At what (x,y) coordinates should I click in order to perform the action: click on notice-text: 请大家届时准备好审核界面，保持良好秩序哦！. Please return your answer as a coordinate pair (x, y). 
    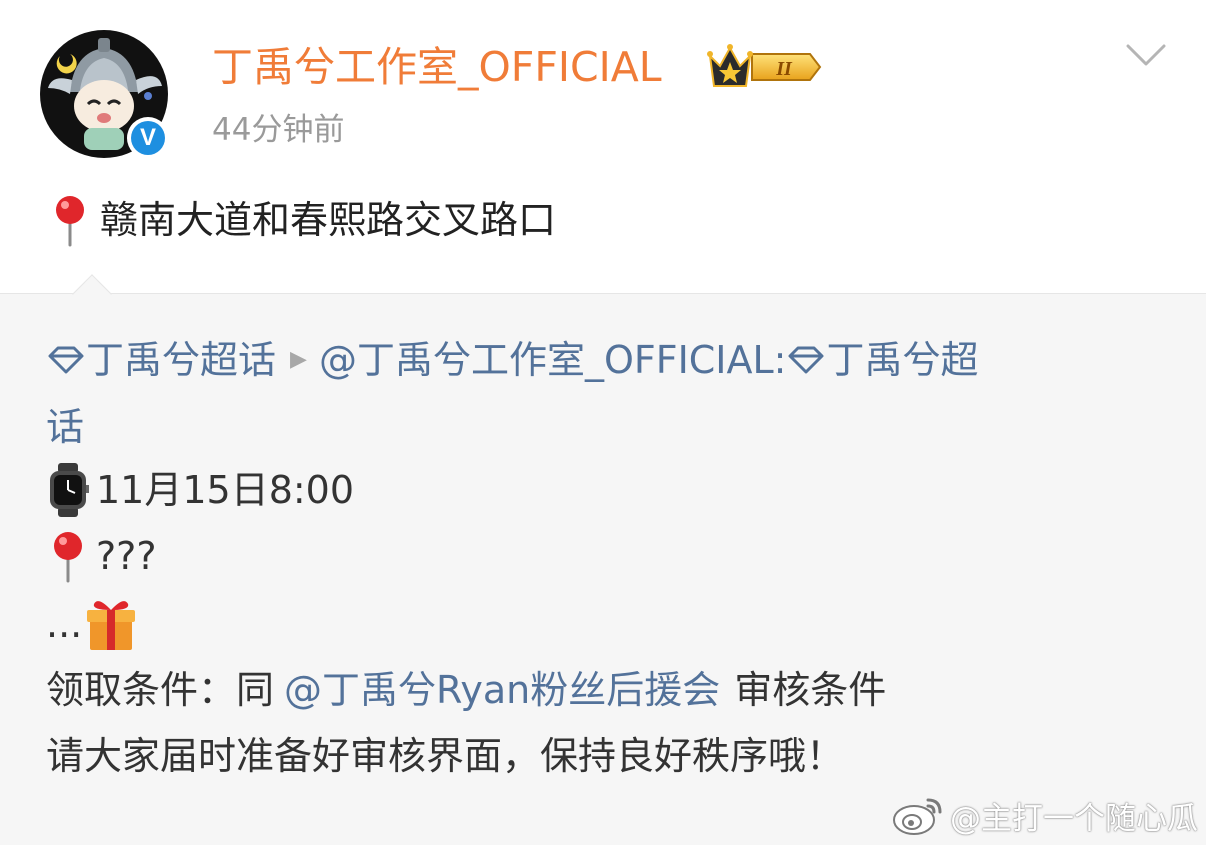
    Looking at the image, I should click on (445, 756).